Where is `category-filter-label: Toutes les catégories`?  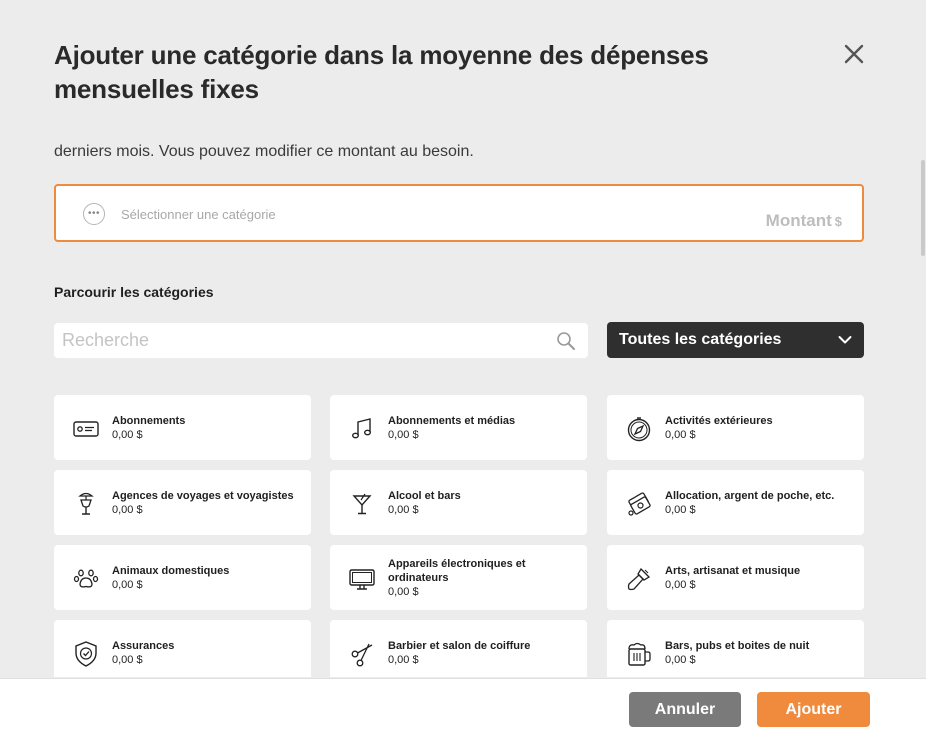 category-filter-label: Toutes les catégories is located at coordinates (700, 339).